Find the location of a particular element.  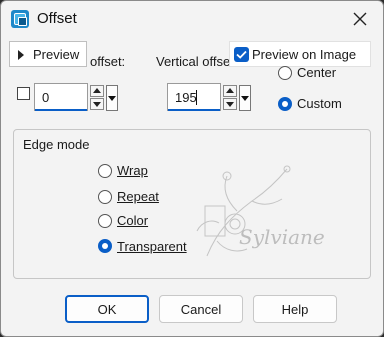

vertical-offset-value: 195 is located at coordinates (186, 97).